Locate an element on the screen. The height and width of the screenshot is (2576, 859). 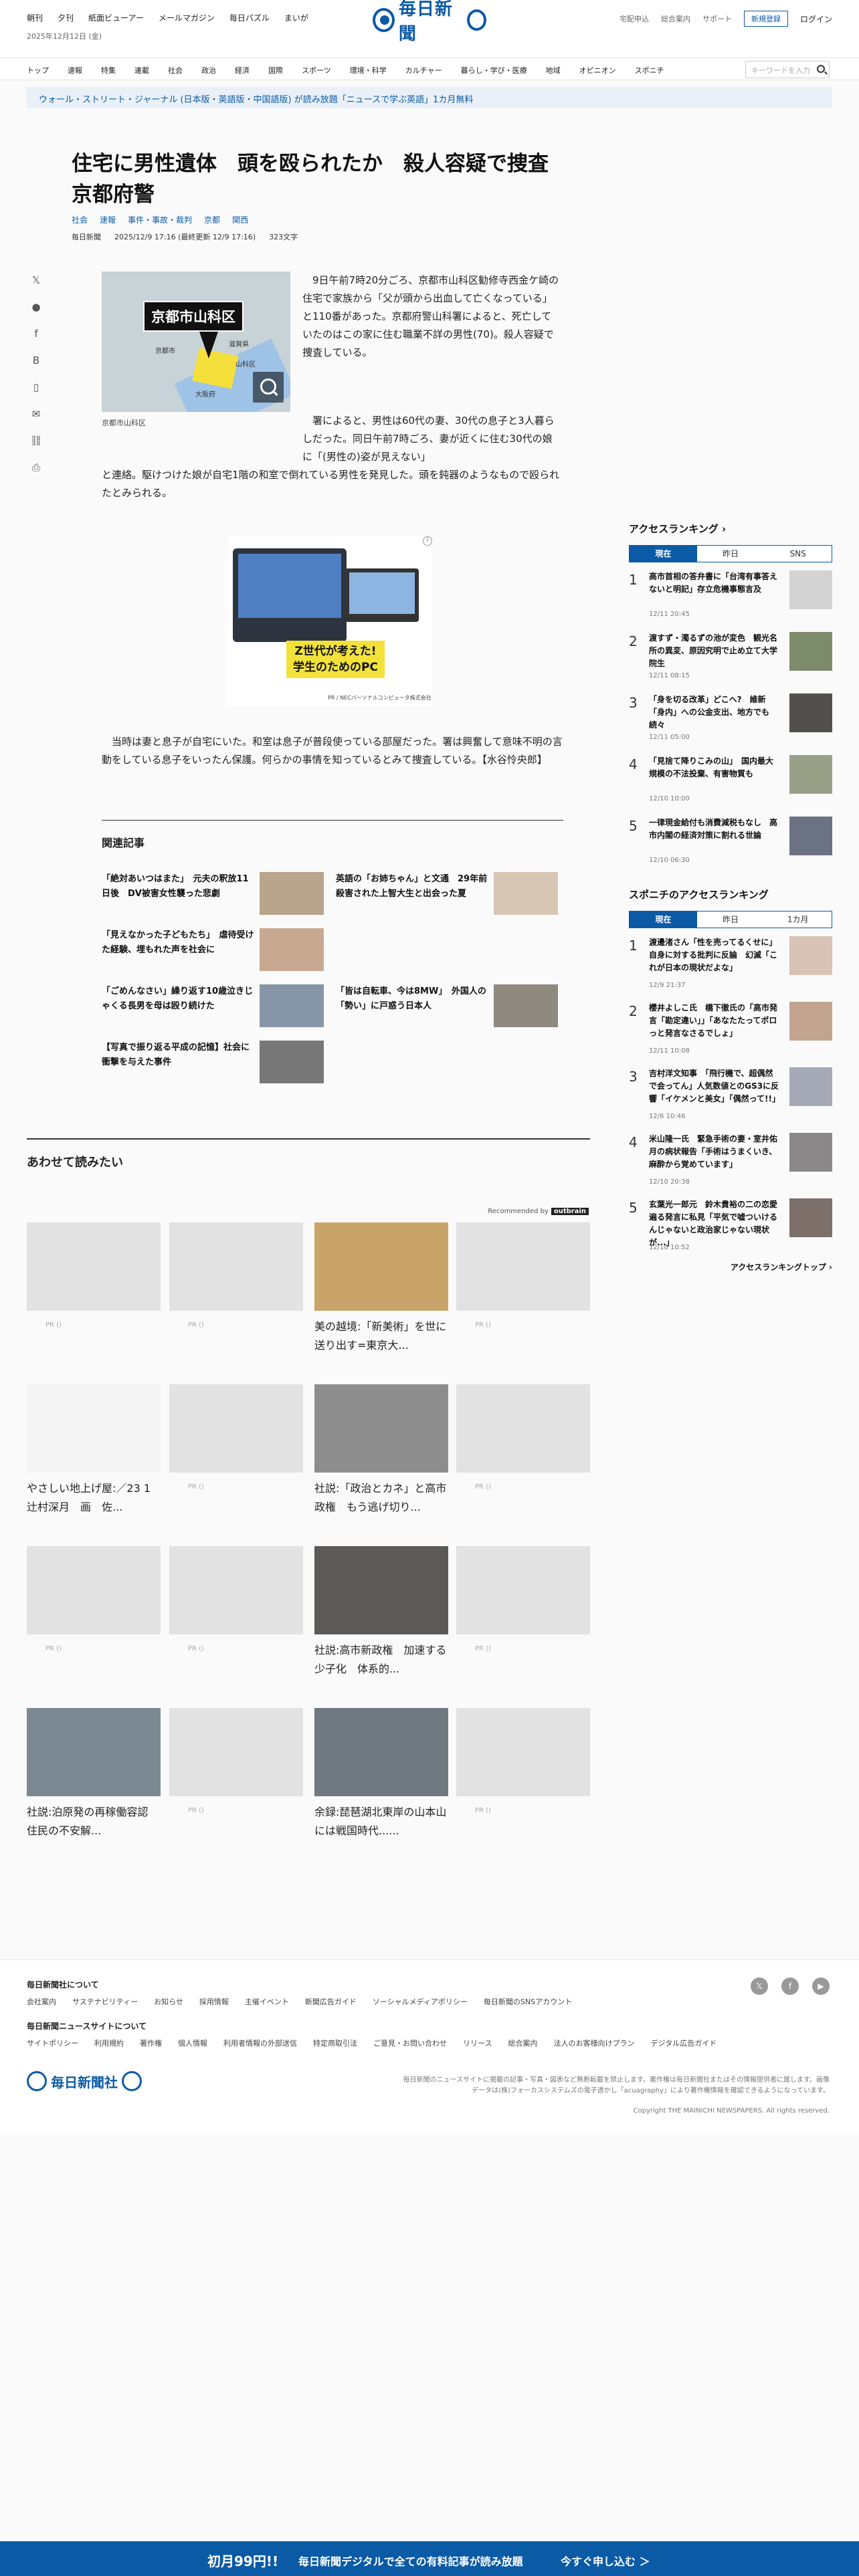
related-item: 英語の「お姉ちゃん」と文通 29年前殺害された上智大生と出会った夏 is located at coordinates (449, 895).